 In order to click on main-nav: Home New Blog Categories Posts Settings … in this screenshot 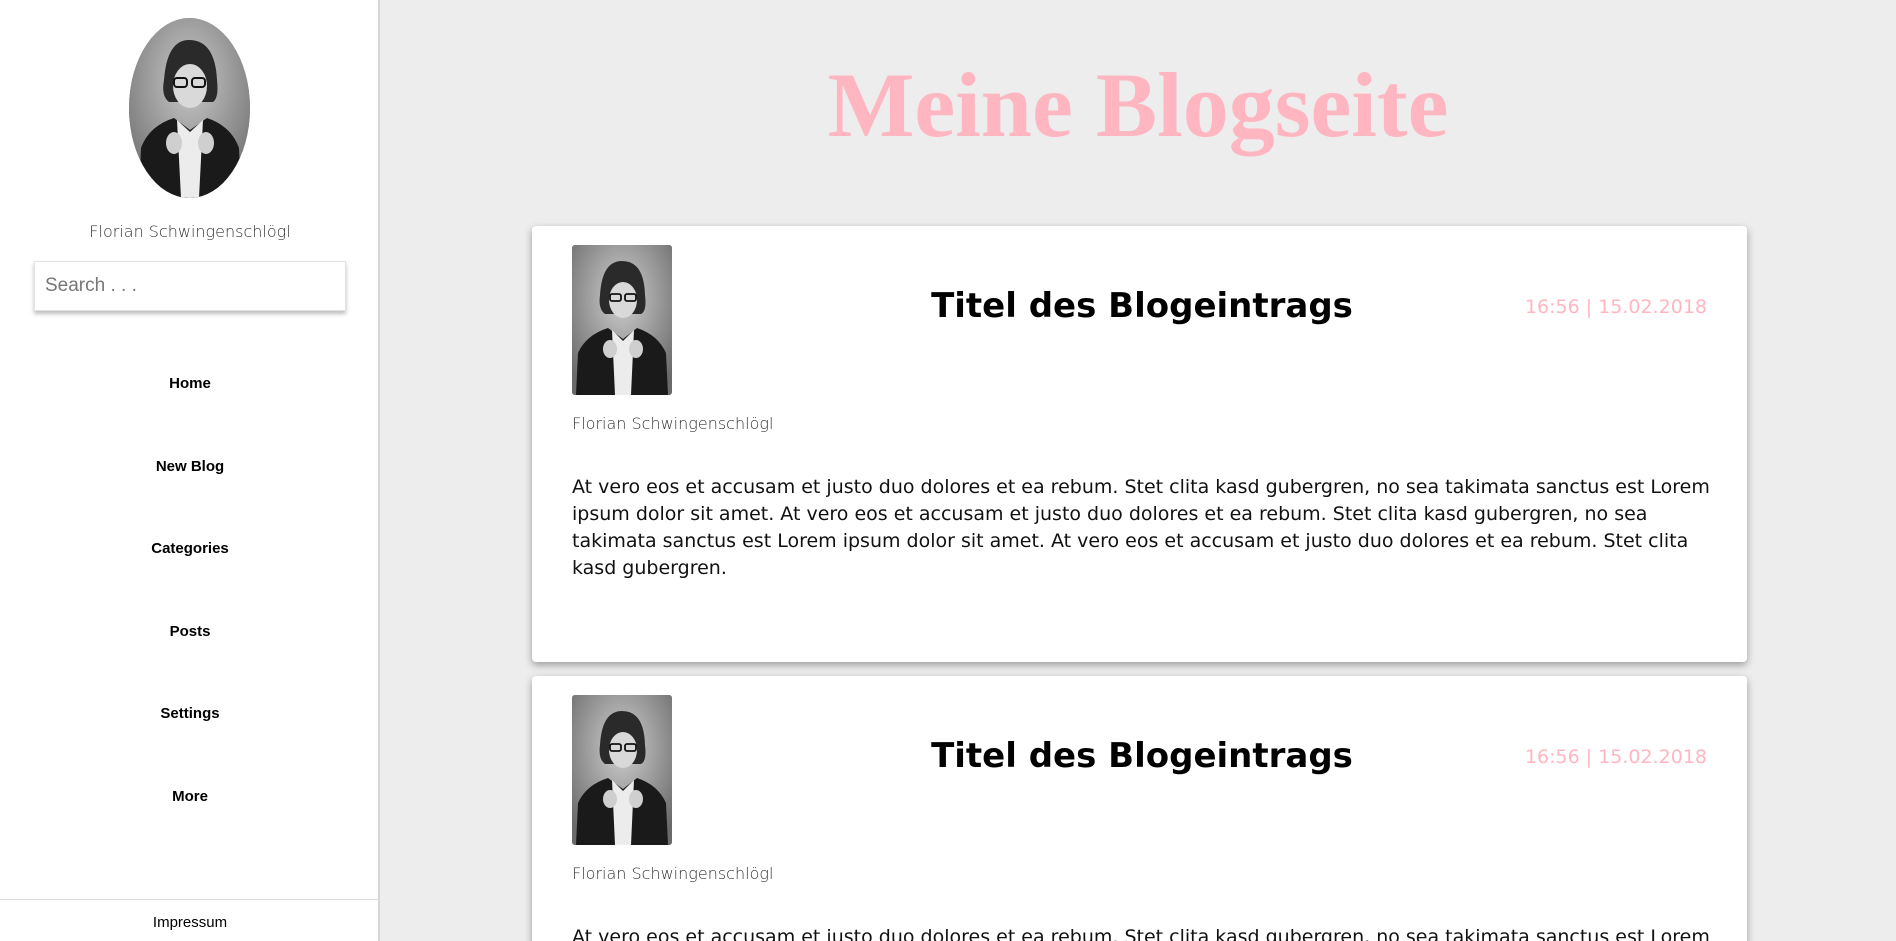, I will do `click(190, 608)`.